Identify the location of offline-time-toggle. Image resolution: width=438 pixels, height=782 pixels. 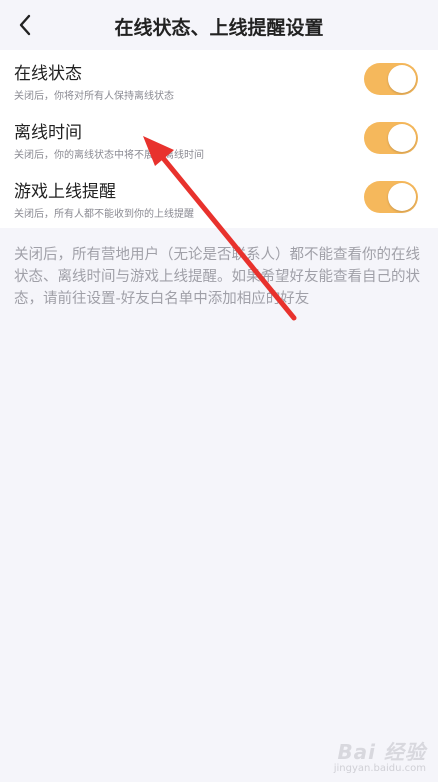
(391, 138).